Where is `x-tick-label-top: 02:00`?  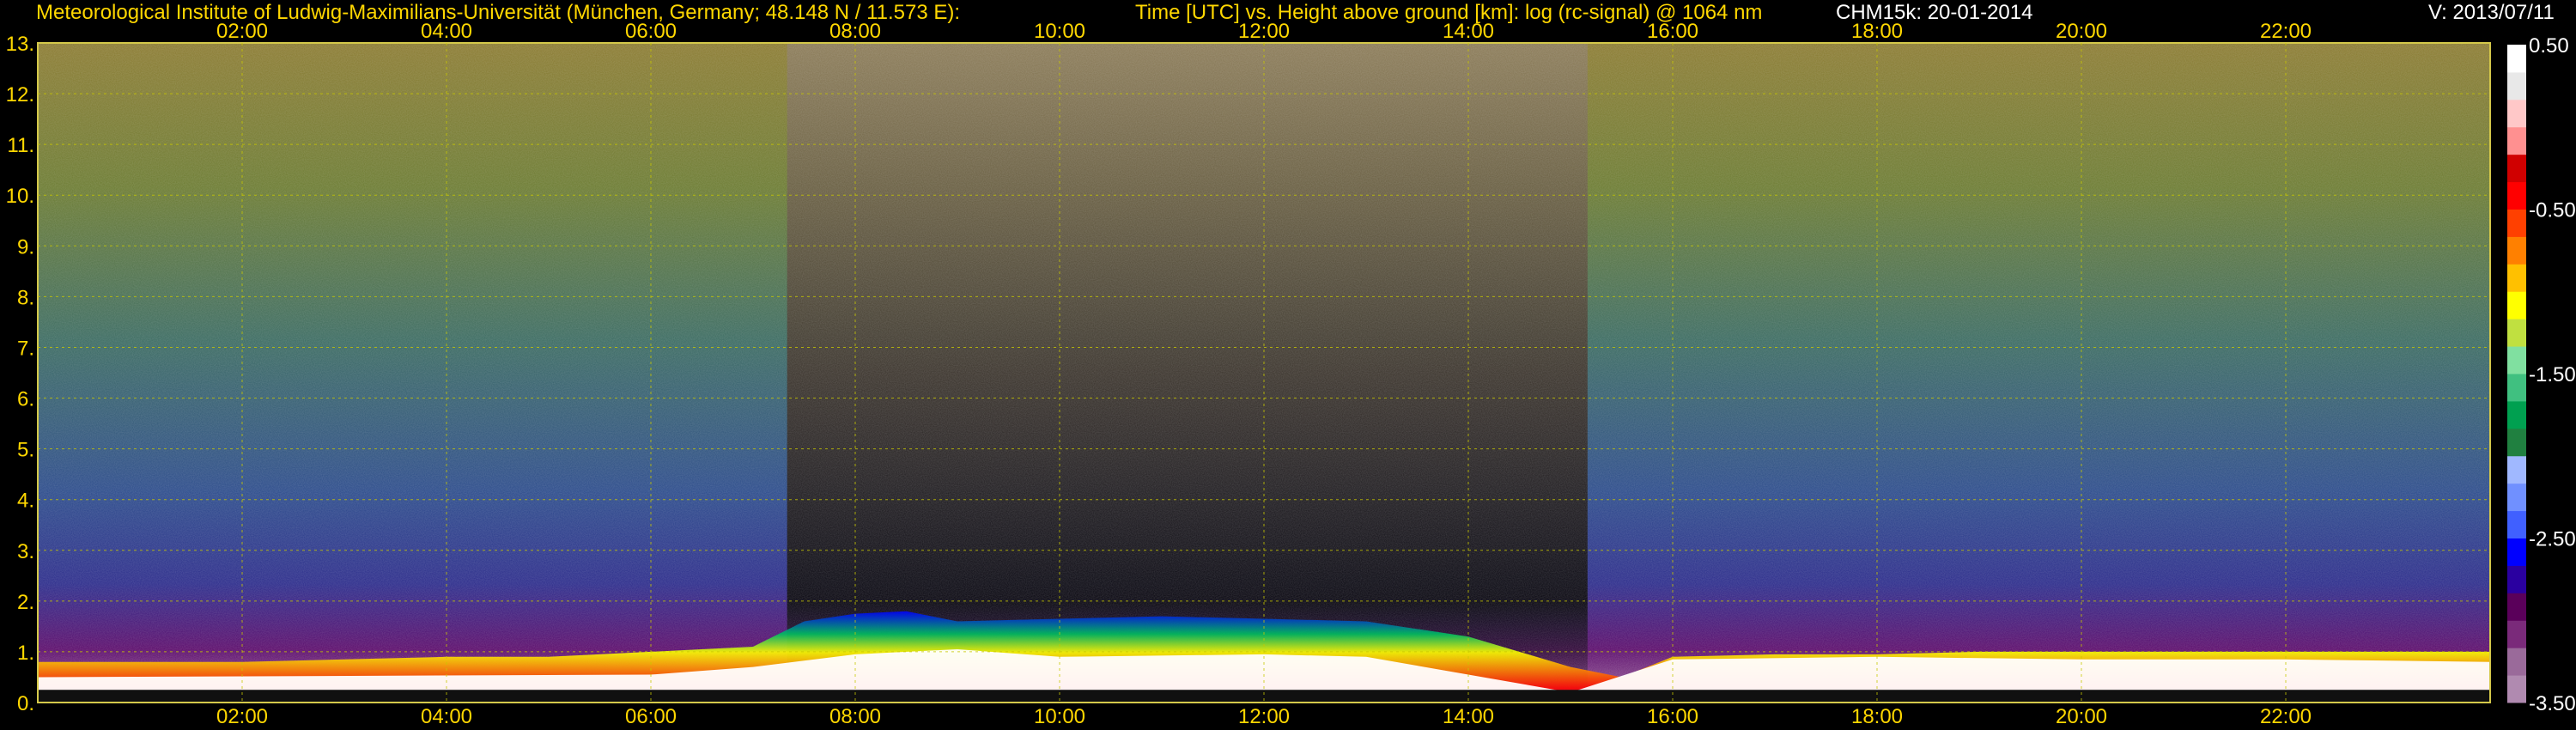 x-tick-label-top: 02:00 is located at coordinates (242, 31).